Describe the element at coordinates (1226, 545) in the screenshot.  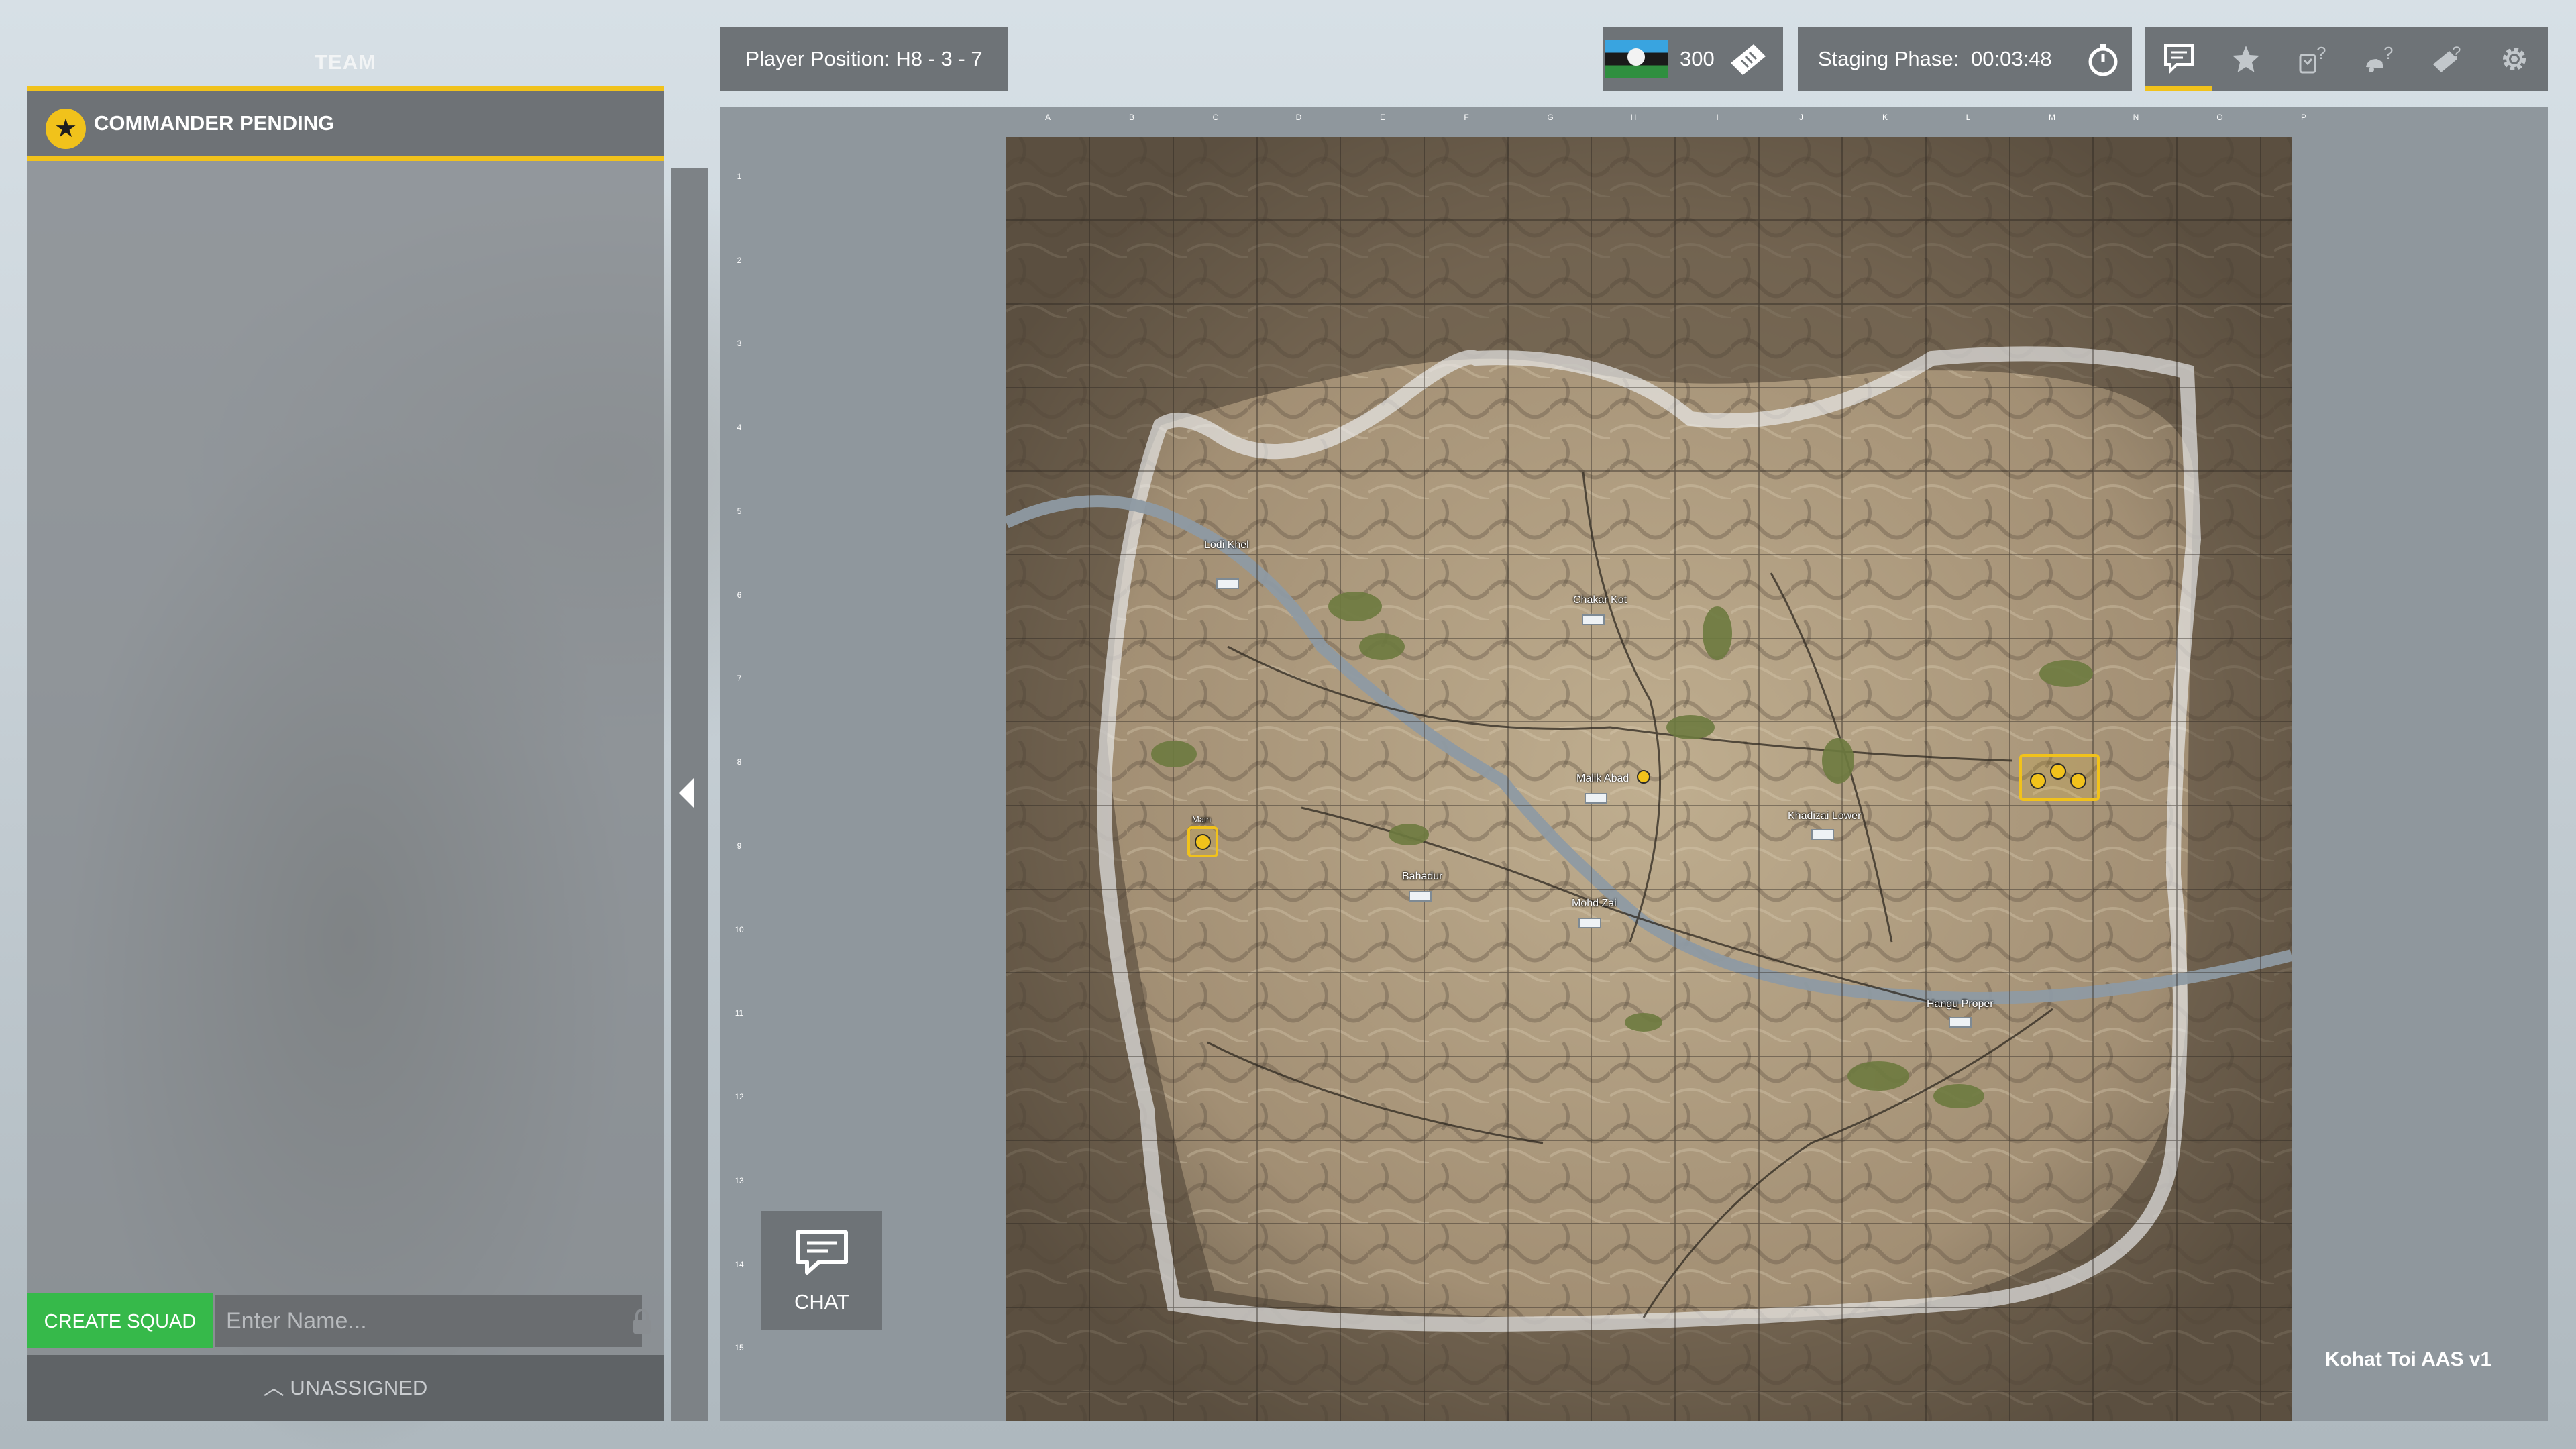
I see `location-label: Lodi Khel` at that location.